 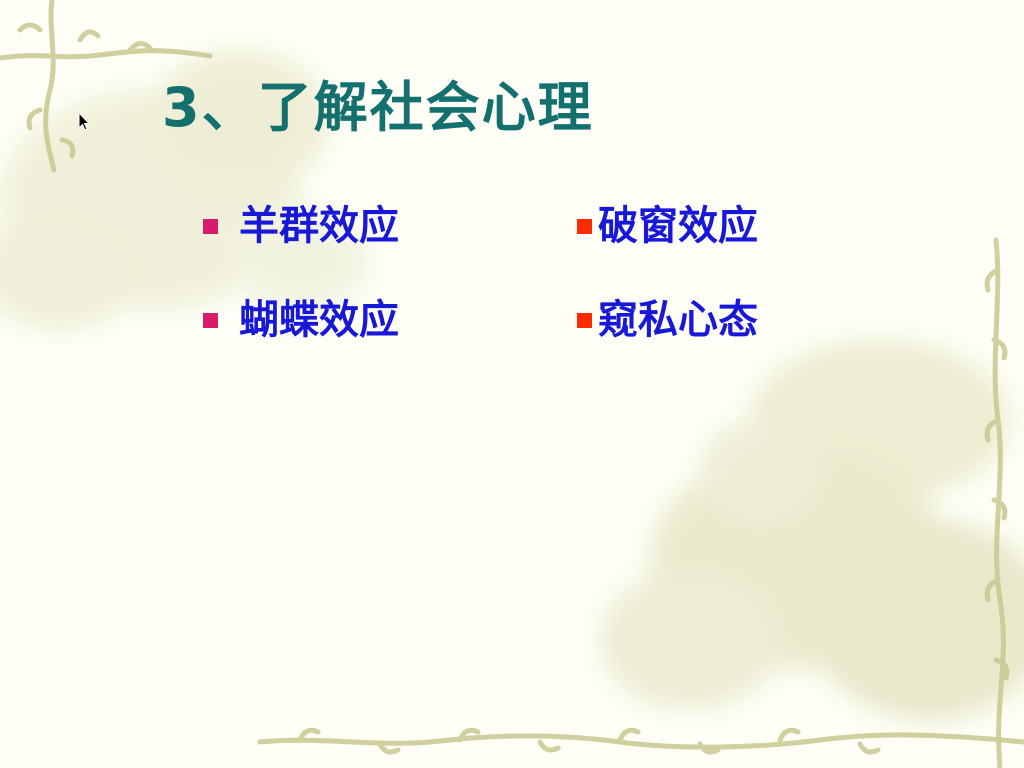 I want to click on bullet-text: 破窗效应, so click(x=678, y=226).